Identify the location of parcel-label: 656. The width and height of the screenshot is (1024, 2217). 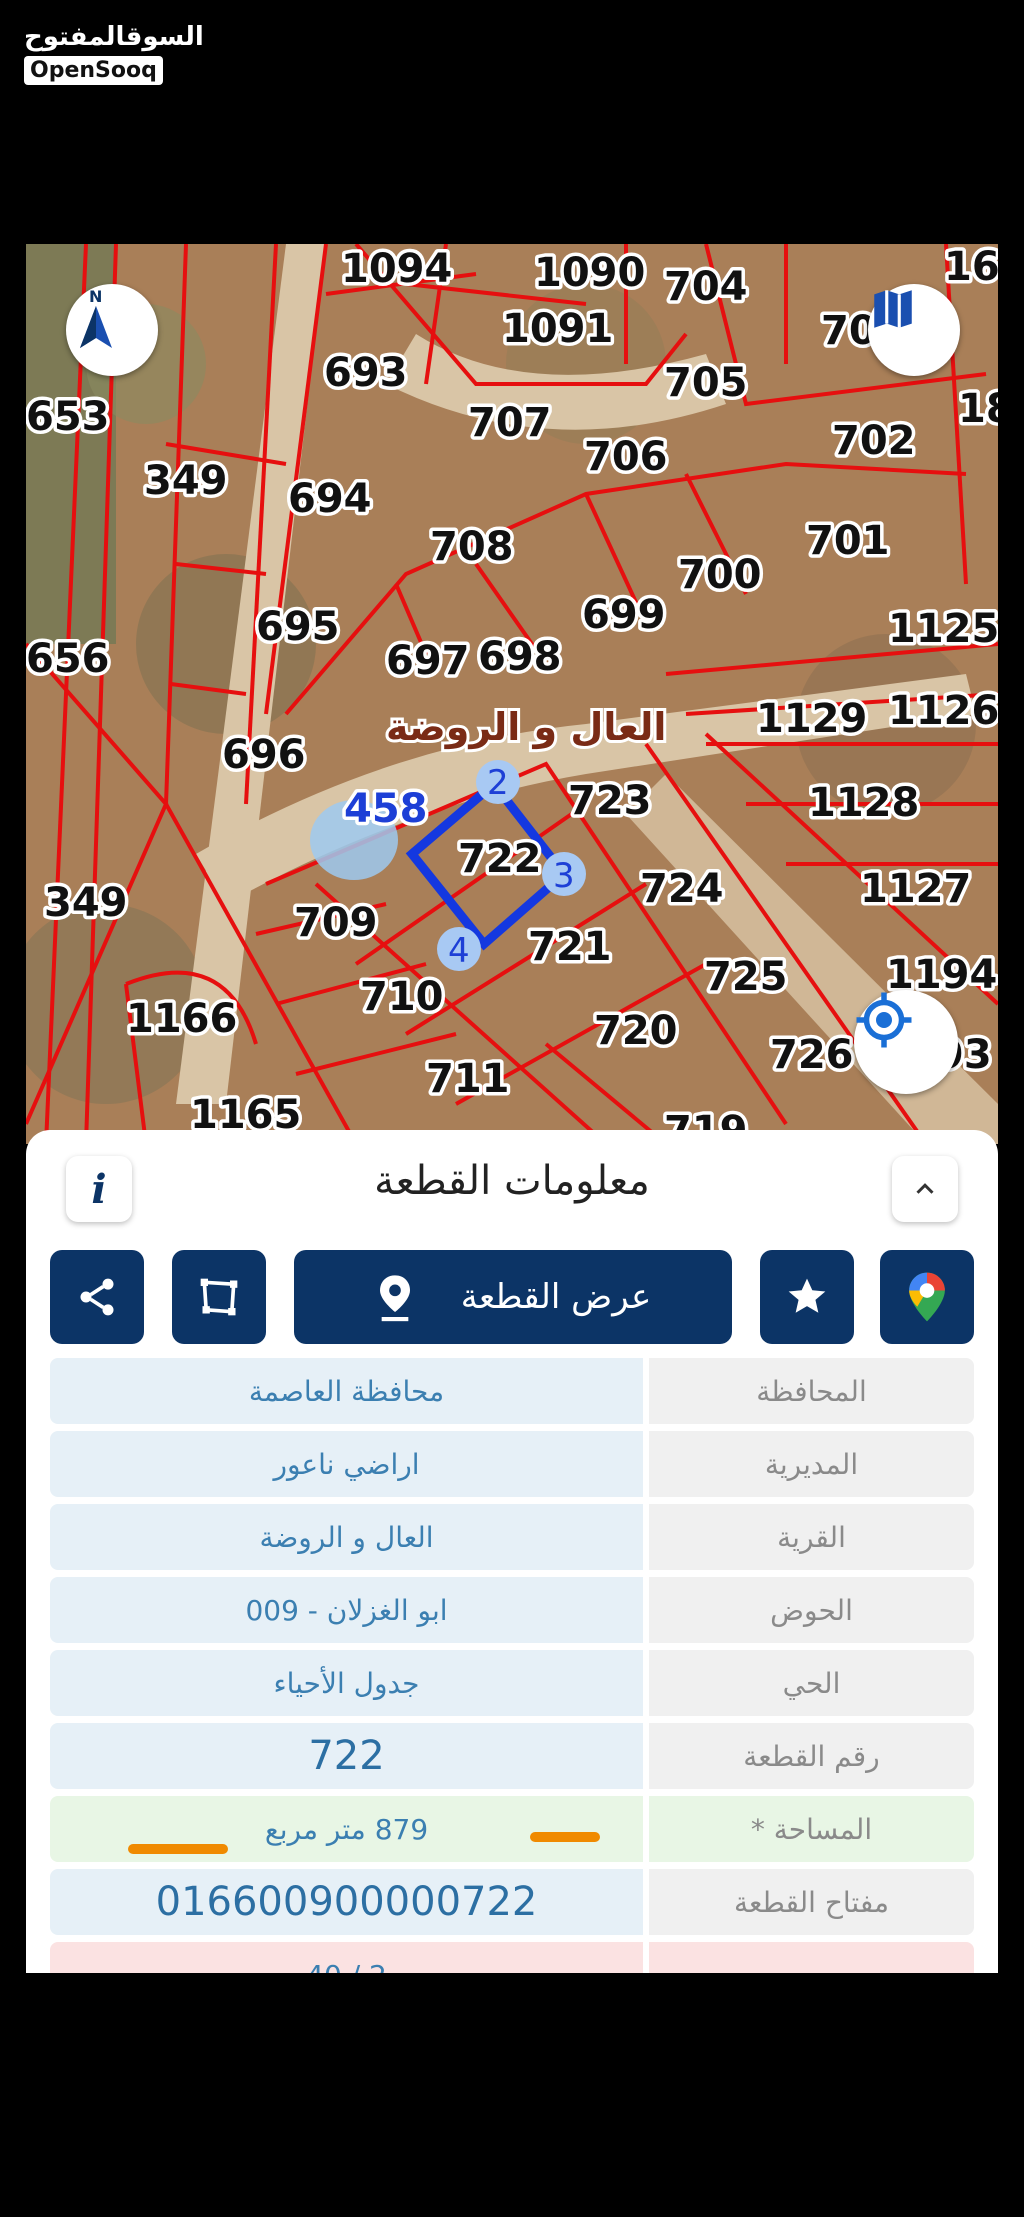
(68, 659).